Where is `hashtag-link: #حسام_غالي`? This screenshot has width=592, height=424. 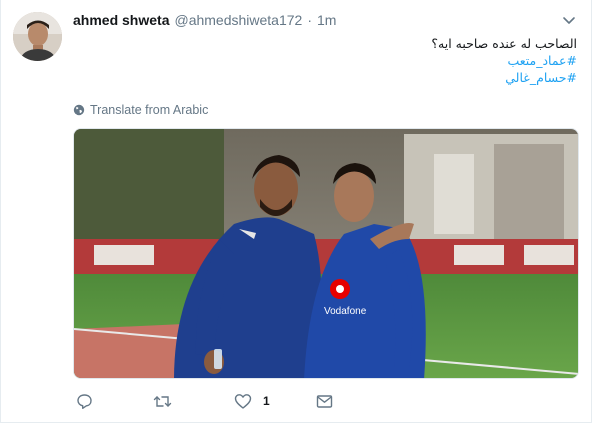 hashtag-link: #حسام_غالي is located at coordinates (387, 77).